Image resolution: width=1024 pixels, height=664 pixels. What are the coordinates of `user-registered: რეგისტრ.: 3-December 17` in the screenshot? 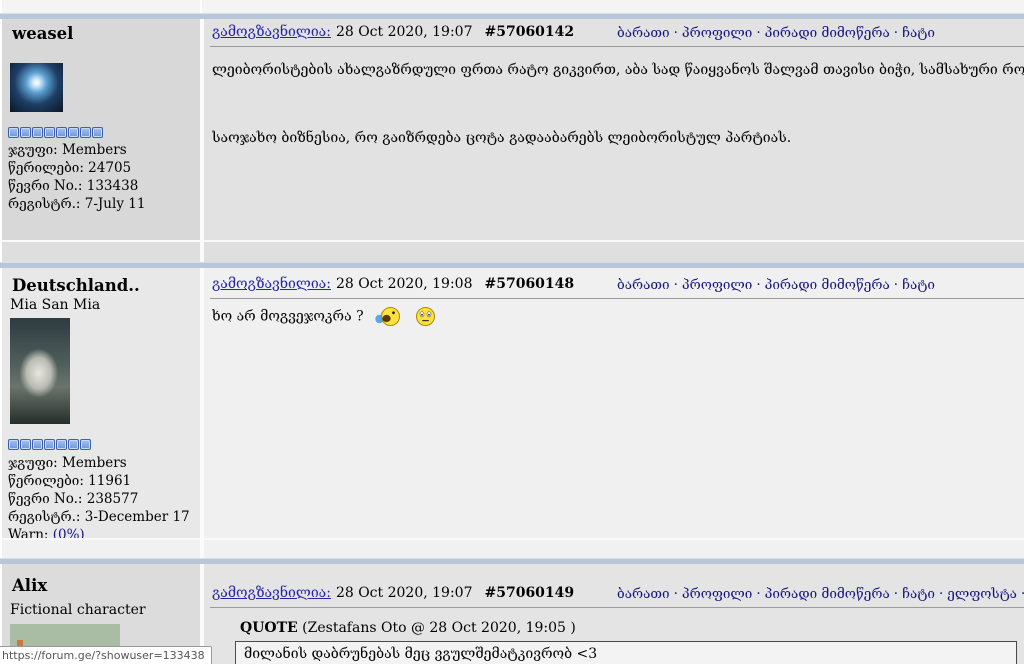 It's located at (99, 517).